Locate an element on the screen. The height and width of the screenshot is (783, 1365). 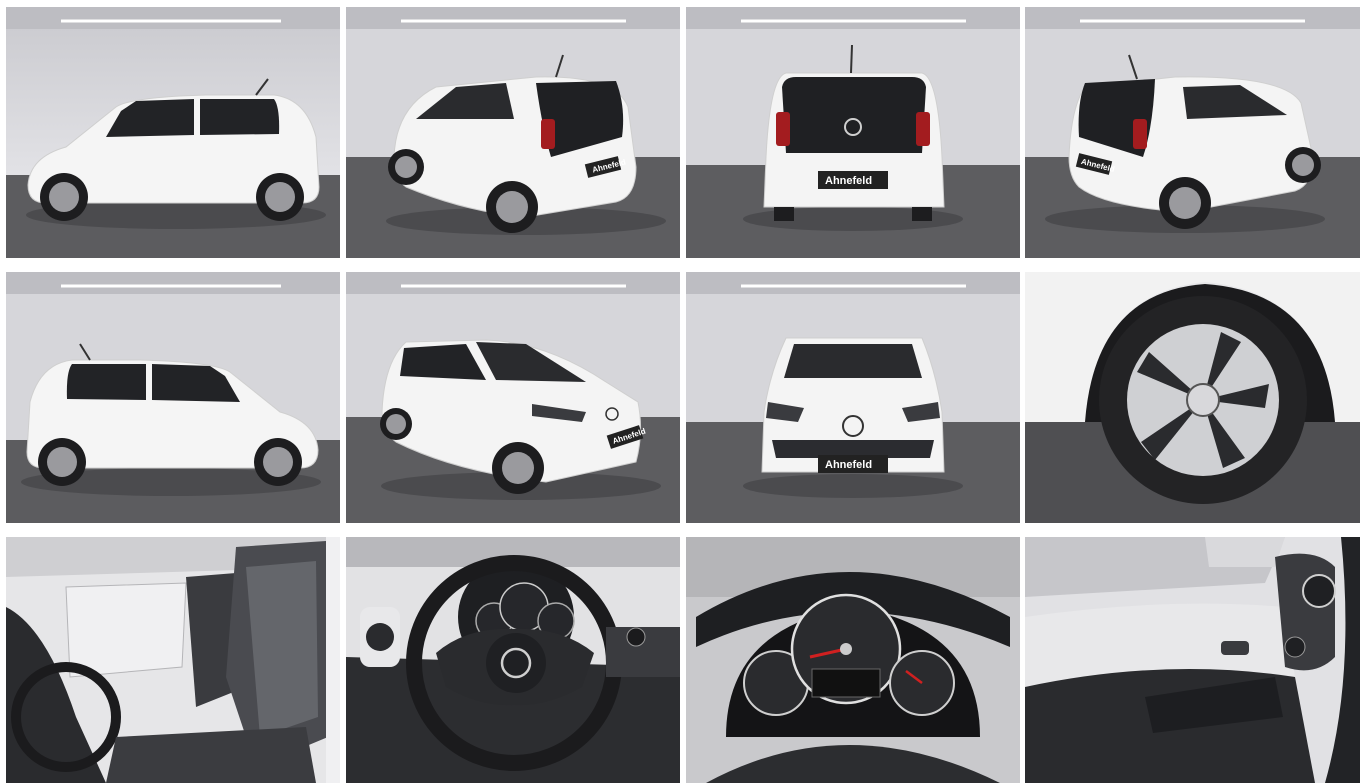
photo-thumb-side-right is located at coordinates (173, 397).